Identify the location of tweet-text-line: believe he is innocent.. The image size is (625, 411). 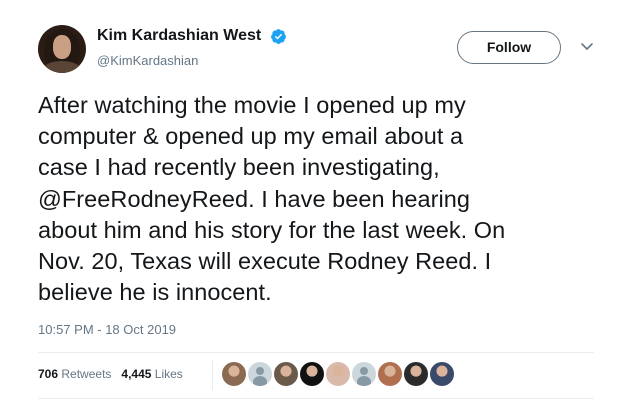
(155, 292).